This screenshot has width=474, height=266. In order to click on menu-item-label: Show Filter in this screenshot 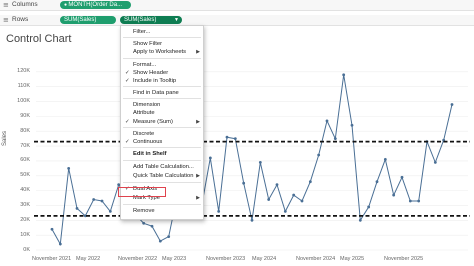, I will do `click(147, 44)`.